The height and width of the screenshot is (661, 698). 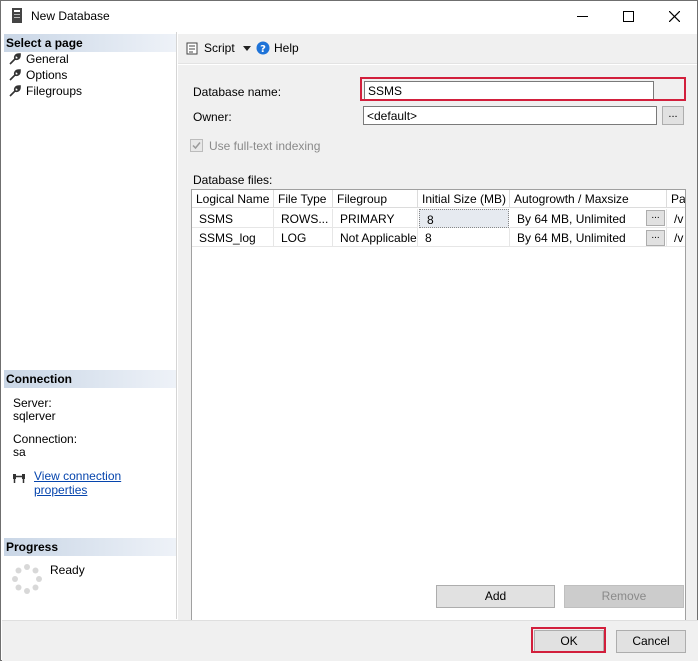 I want to click on column-header-file-type: File Type, so click(x=303, y=199).